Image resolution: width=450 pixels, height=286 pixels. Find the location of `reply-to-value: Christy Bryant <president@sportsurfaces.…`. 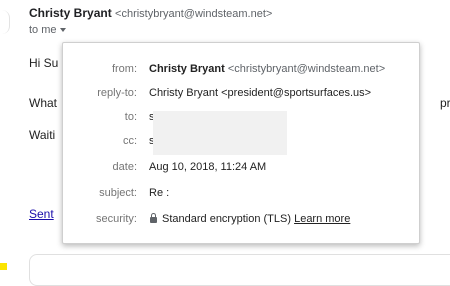

reply-to-value: Christy Bryant <president@sportsurfaces.… is located at coordinates (260, 93).